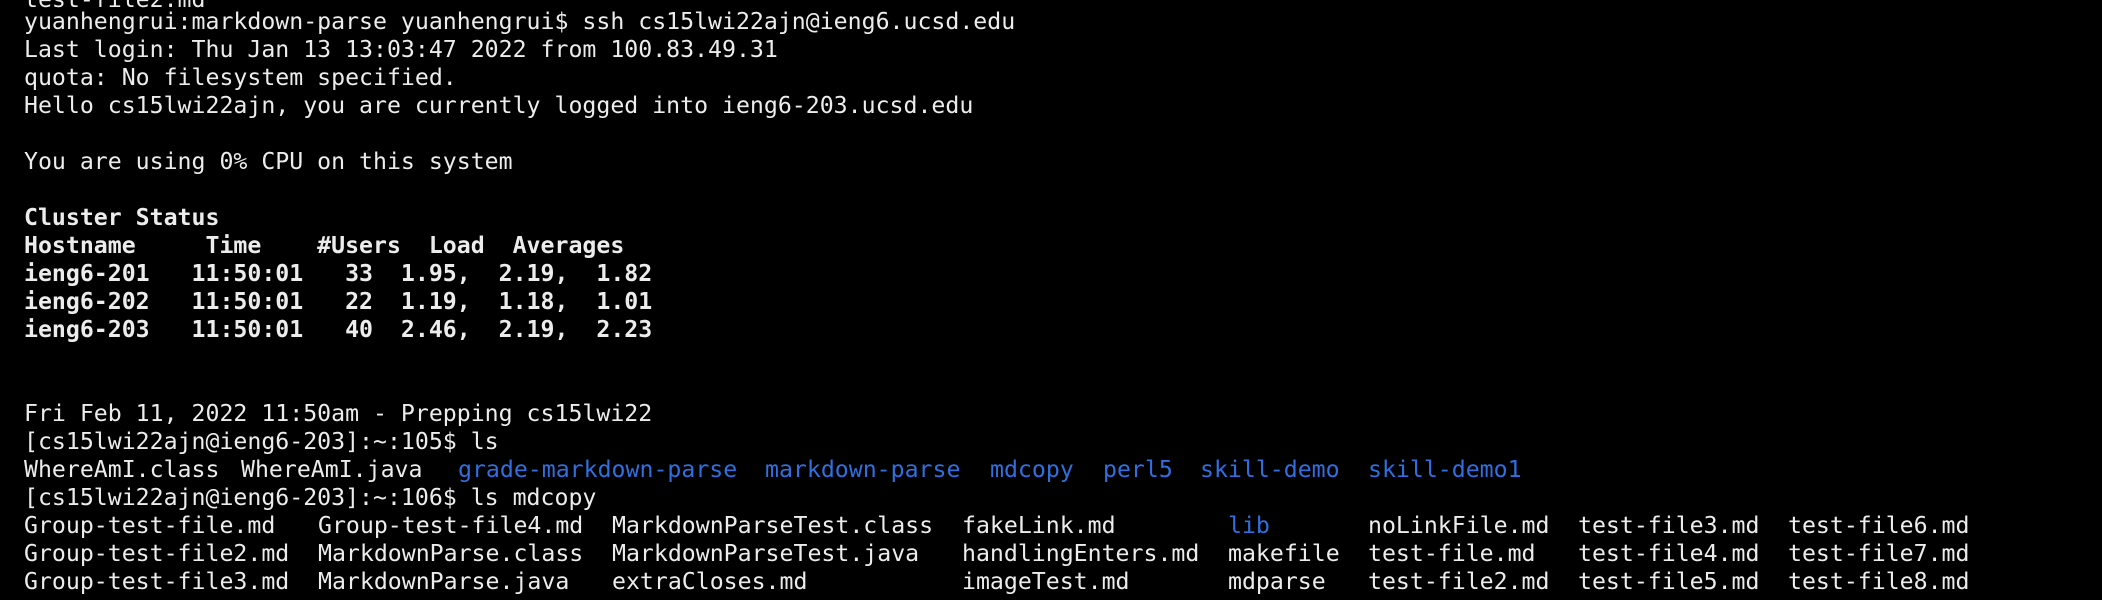  What do you see at coordinates (157, 553) in the screenshot?
I see `file-entry: Group-test-file2.md` at bounding box center [157, 553].